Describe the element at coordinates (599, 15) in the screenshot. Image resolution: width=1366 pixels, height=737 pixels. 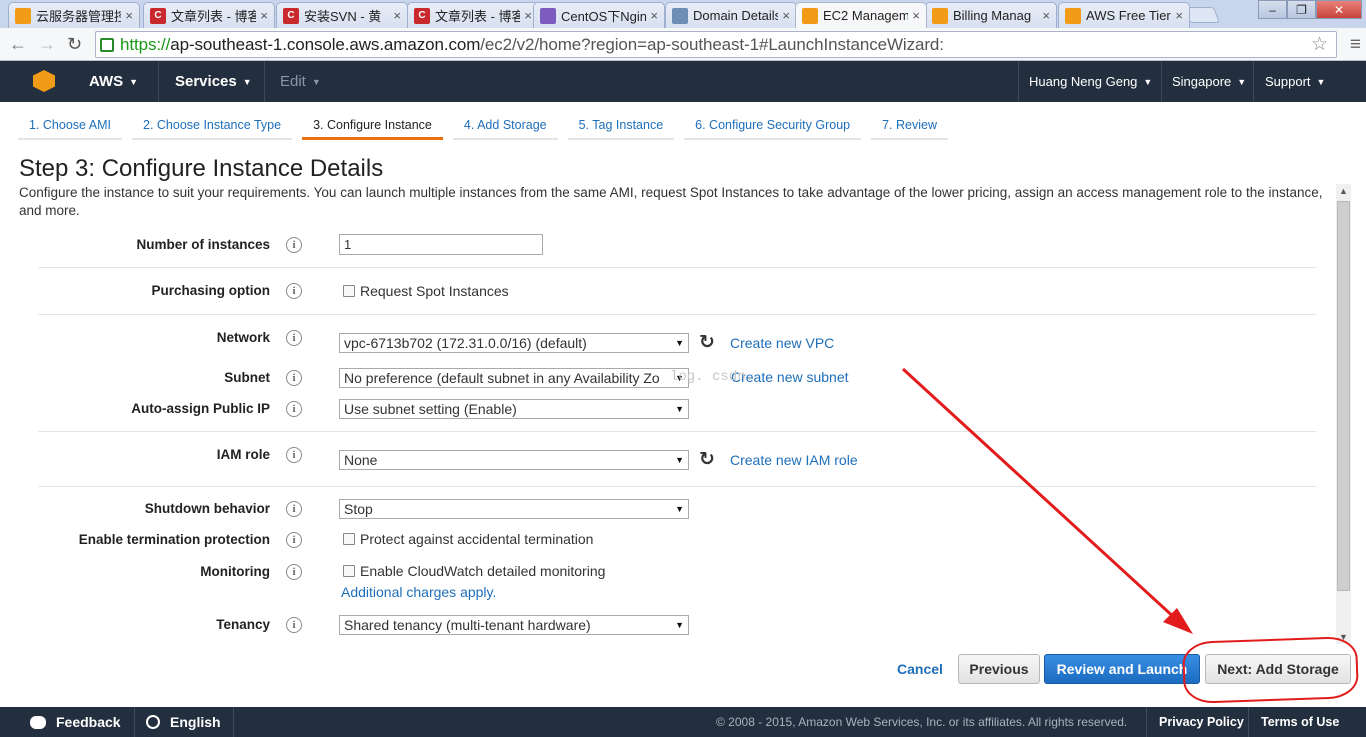
I see `browser-tab: CentOS下Nginx ×` at that location.